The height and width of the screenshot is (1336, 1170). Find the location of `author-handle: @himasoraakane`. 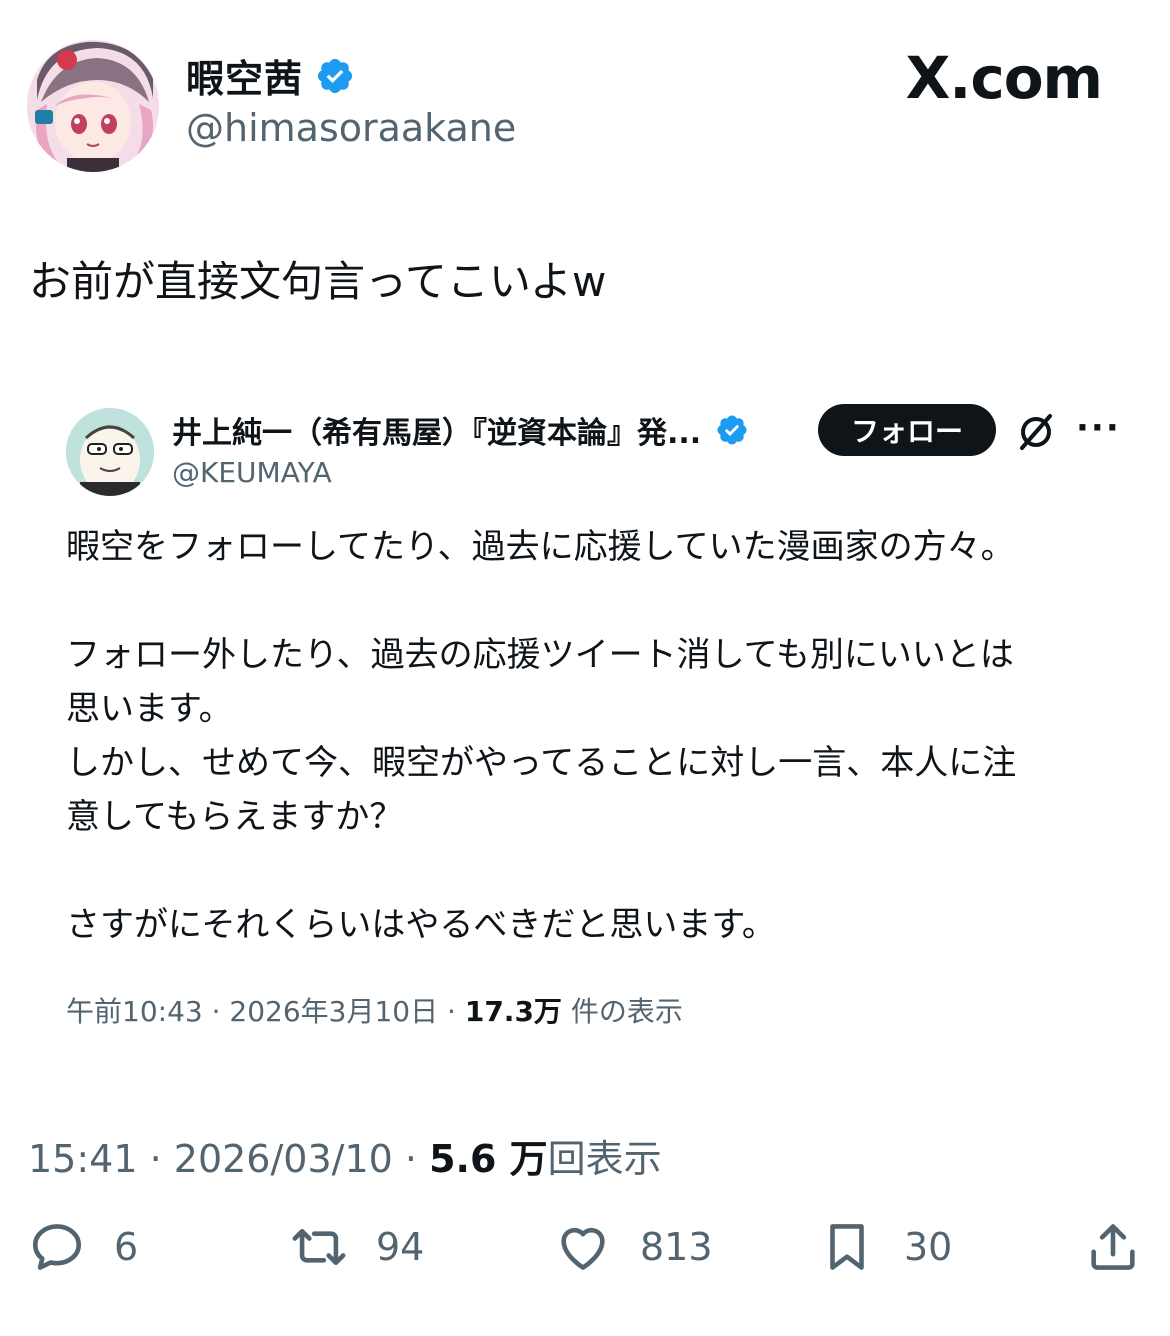

author-handle: @himasoraakane is located at coordinates (351, 128).